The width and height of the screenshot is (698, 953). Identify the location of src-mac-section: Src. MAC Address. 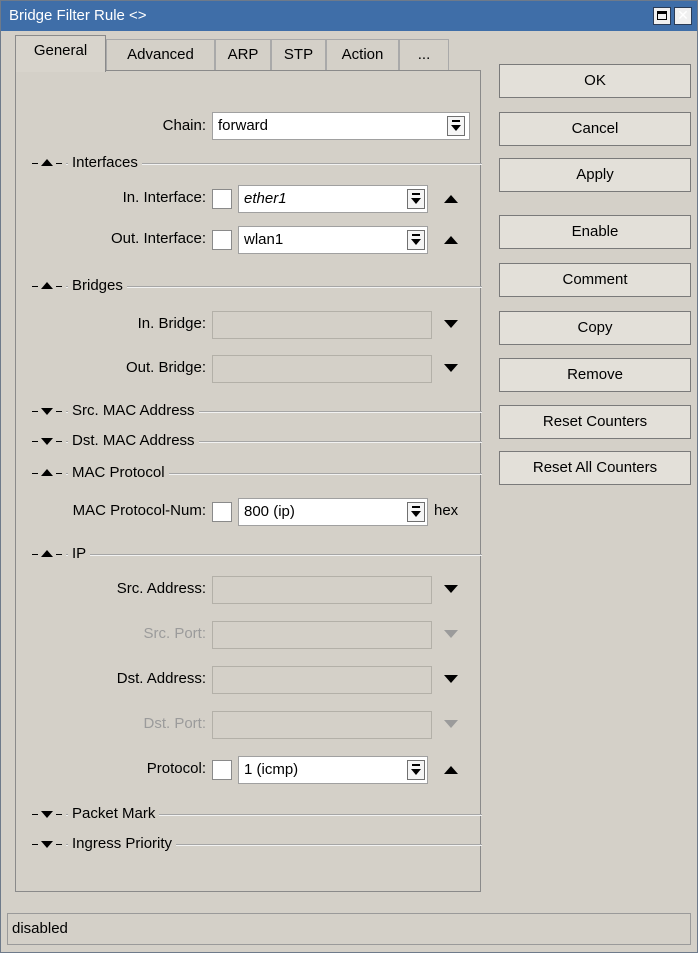
(257, 411).